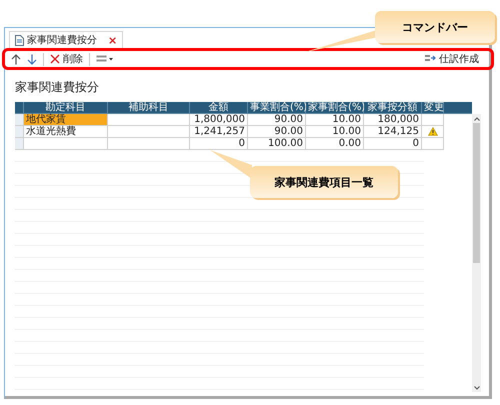 Image resolution: width=500 pixels, height=405 pixels. I want to click on table-cell: 180,000, so click(393, 120).